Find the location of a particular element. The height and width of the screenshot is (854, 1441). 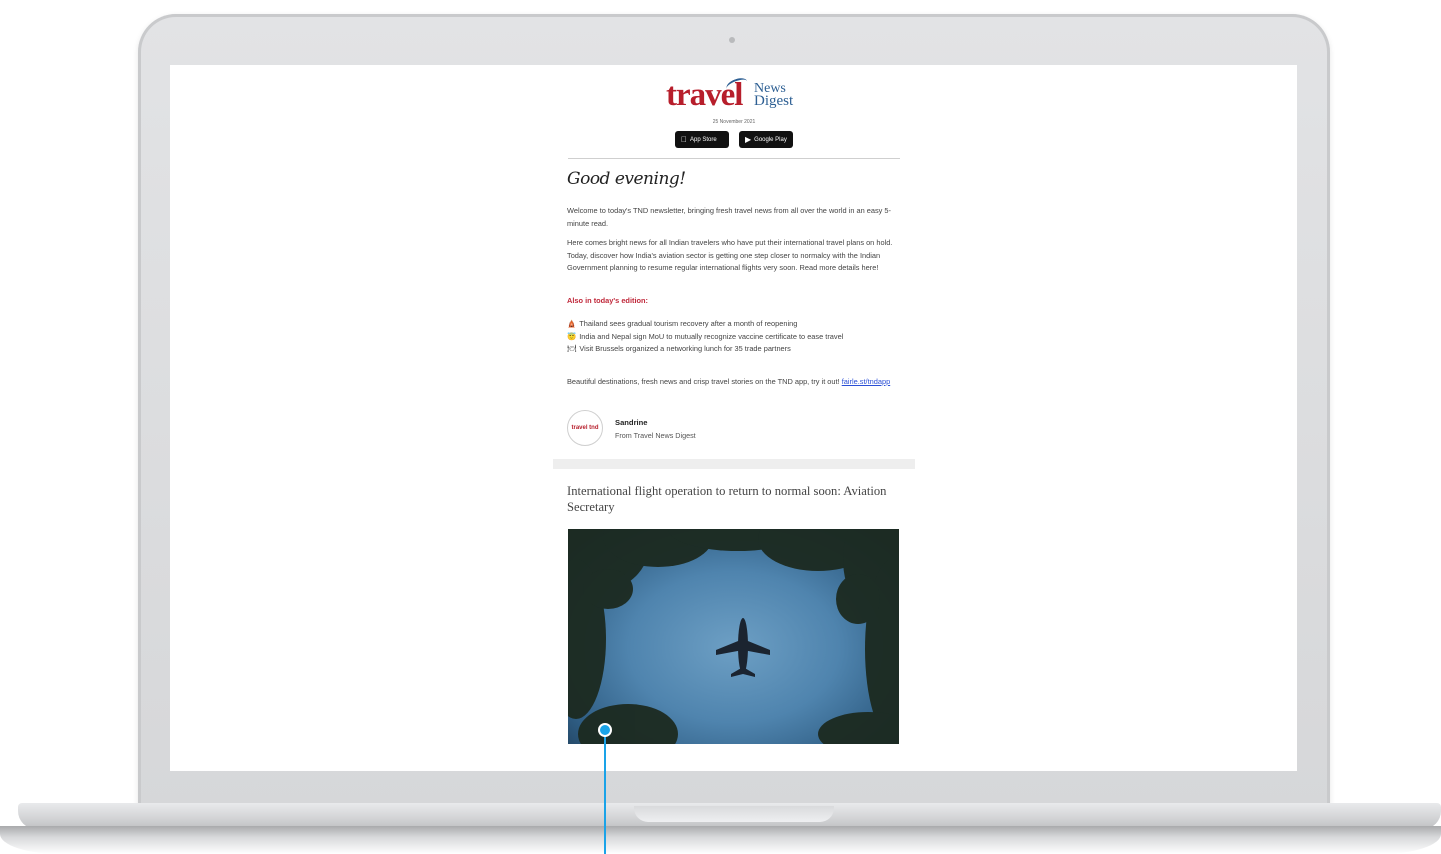

also-in-today-heading: Also in today's edition: is located at coordinates (608, 300).